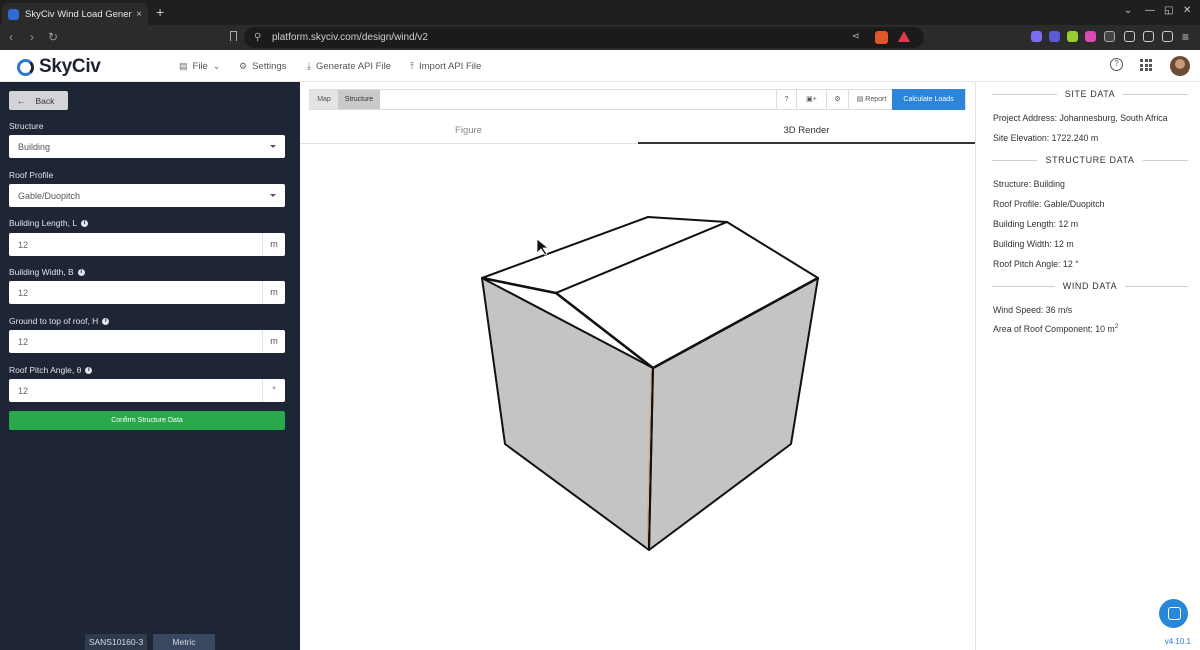 The height and width of the screenshot is (650, 1200). What do you see at coordinates (350, 37) in the screenshot?
I see `url-text: platform.skyciv.com/design/wind/v2` at bounding box center [350, 37].